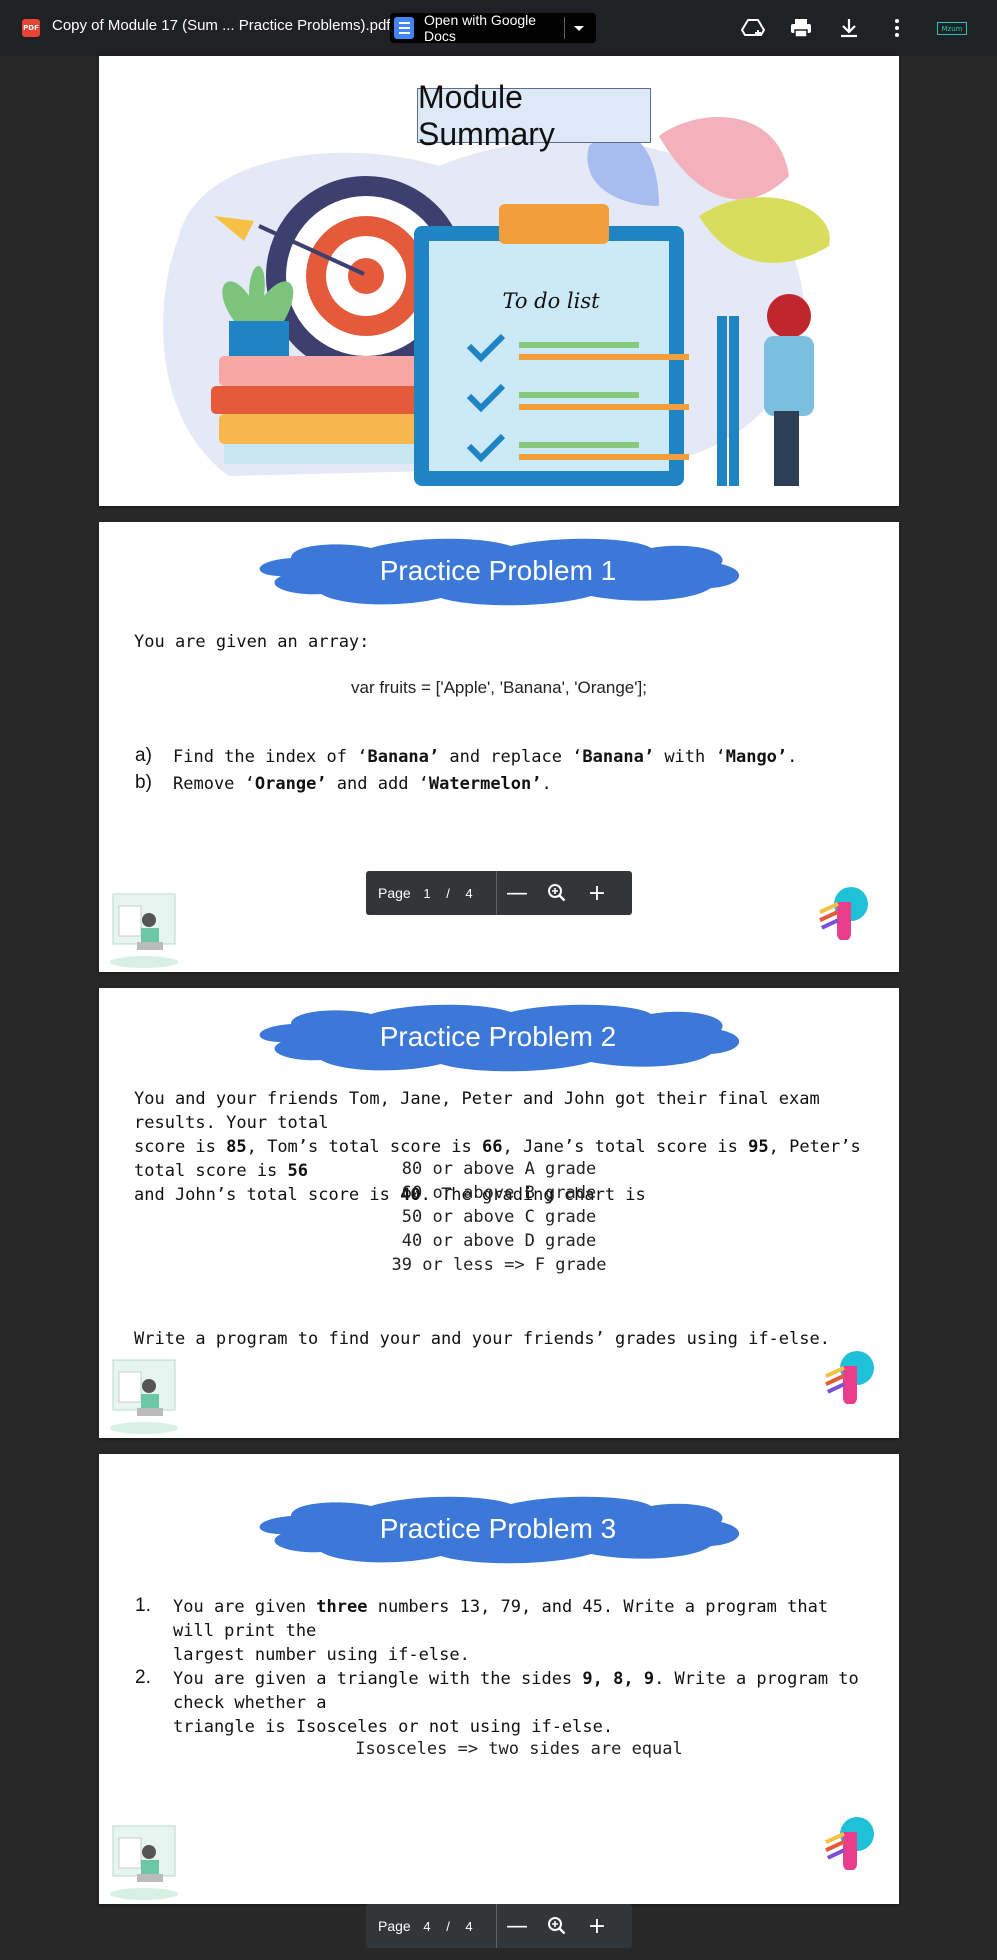  What do you see at coordinates (801, 28) in the screenshot?
I see `print-icon` at bounding box center [801, 28].